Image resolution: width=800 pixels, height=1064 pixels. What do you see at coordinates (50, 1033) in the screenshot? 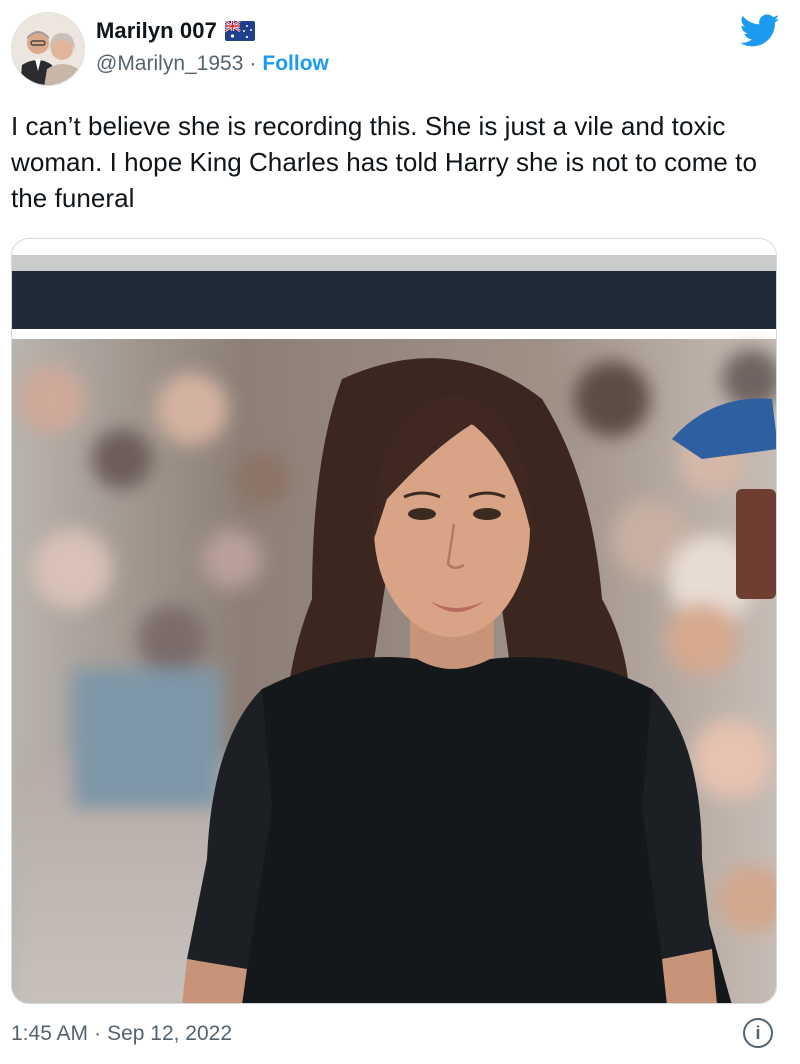
I see `tweet-time: 1:45 AM` at bounding box center [50, 1033].